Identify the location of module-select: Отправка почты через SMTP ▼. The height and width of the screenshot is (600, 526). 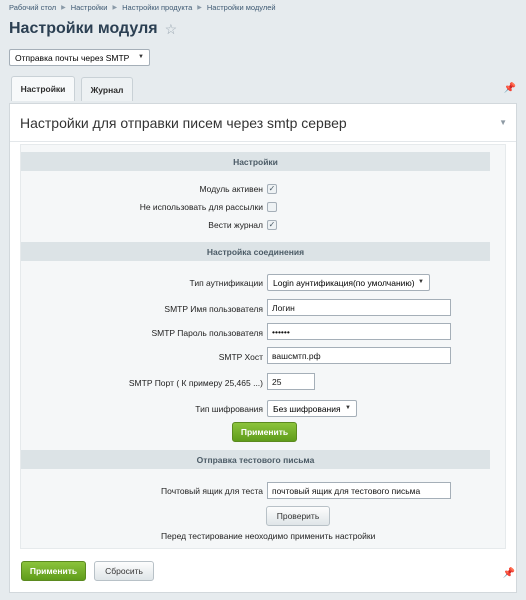
(79, 57).